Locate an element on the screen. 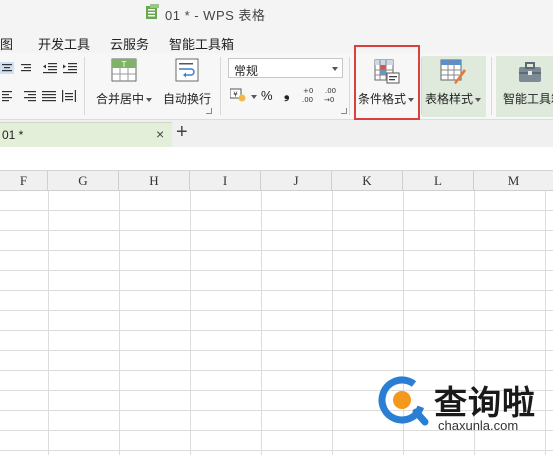  svg-text: T is located at coordinates (124, 64).